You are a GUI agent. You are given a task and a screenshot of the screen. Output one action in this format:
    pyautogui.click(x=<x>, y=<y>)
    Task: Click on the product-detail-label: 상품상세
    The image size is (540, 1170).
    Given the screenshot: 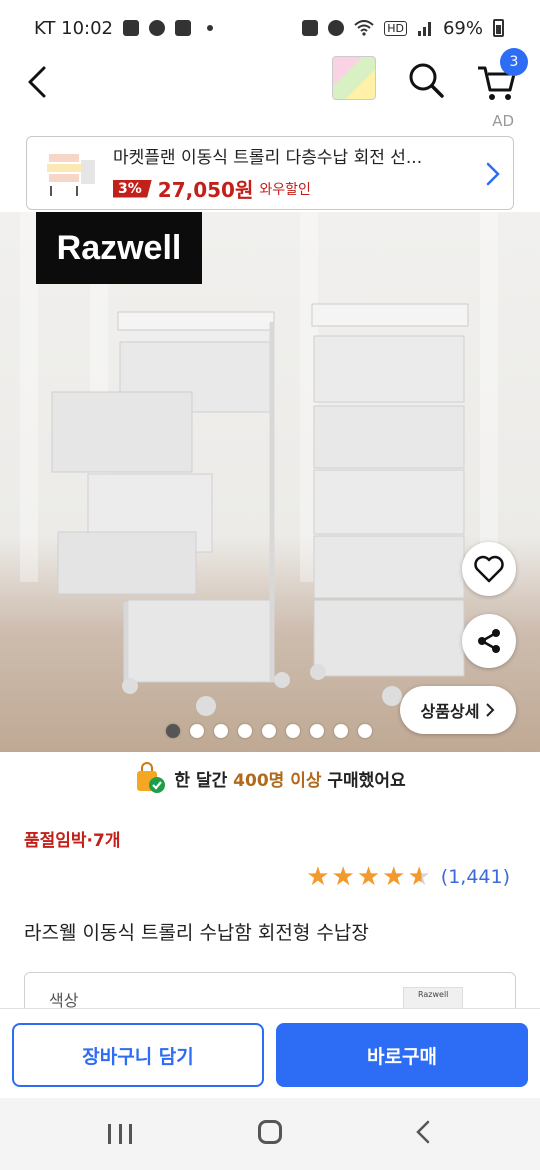 What is the action you would take?
    pyautogui.click(x=450, y=711)
    